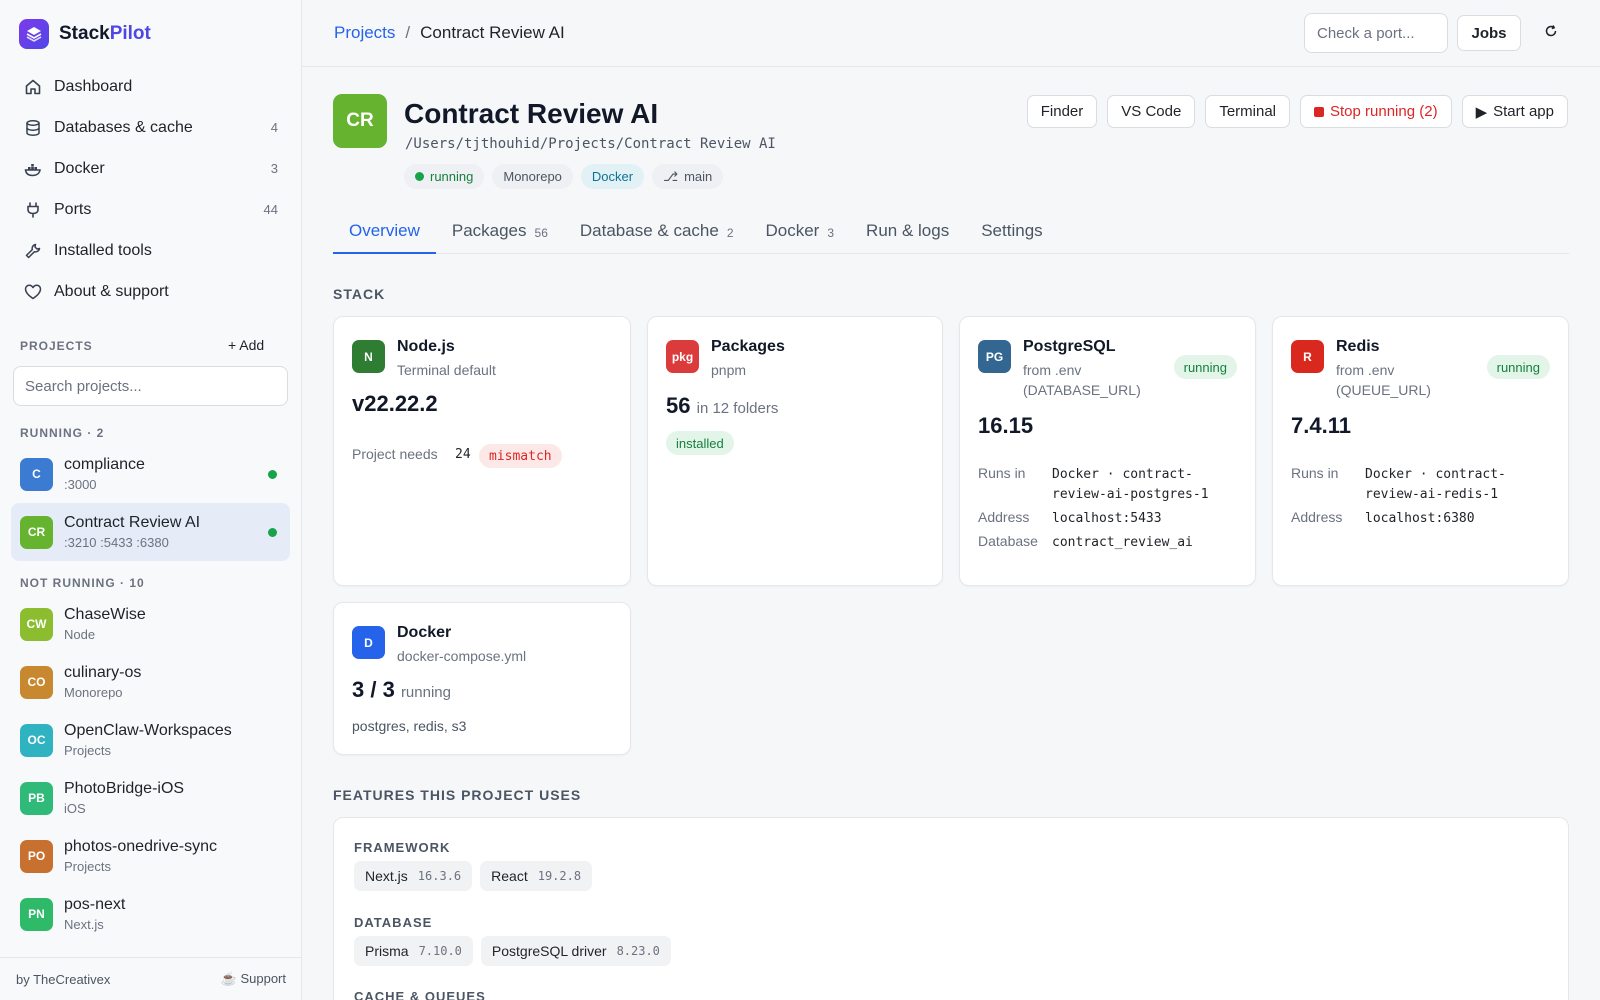 The width and height of the screenshot is (1600, 1000). What do you see at coordinates (395, 403) in the screenshot?
I see `node-version: v22.22.2` at bounding box center [395, 403].